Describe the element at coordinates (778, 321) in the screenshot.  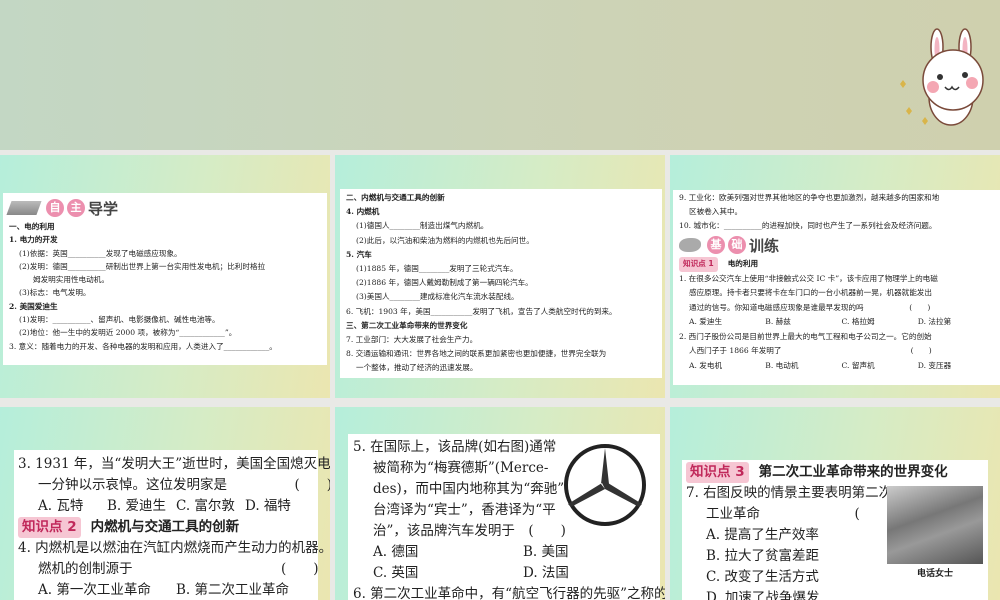
I see `option: B. 赫兹` at that location.